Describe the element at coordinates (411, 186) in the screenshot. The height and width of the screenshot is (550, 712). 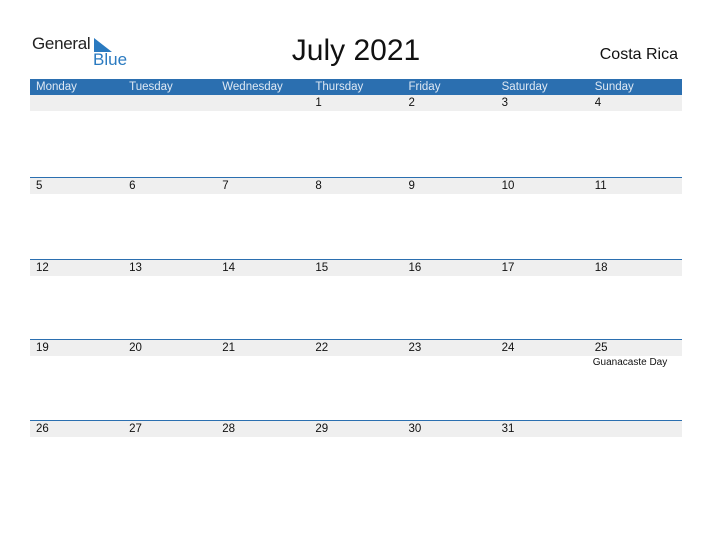
I see `day-number: 9` at that location.